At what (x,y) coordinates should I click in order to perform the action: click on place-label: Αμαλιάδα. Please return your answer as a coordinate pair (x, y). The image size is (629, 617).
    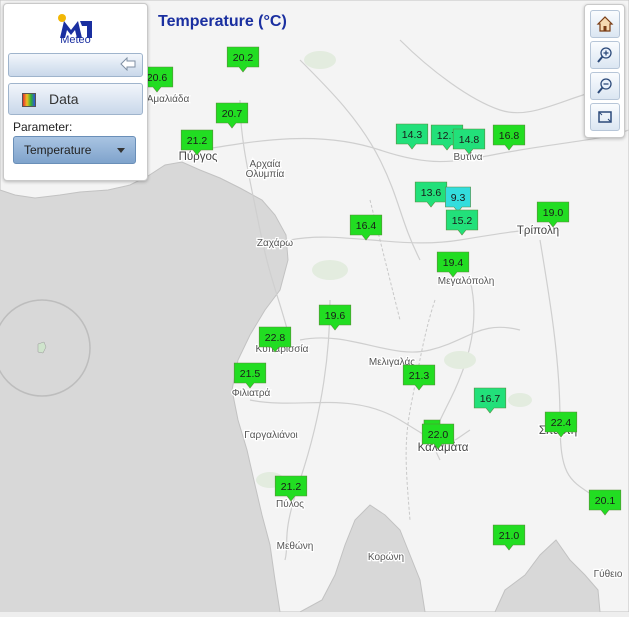
    Looking at the image, I should click on (168, 99).